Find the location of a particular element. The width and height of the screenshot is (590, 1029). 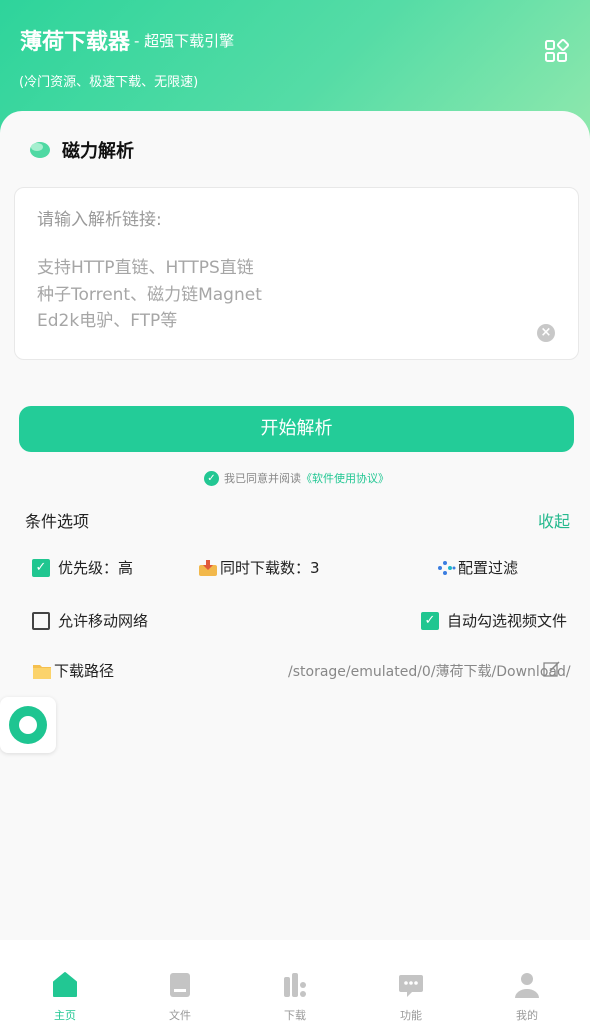

tab-files: 文件 is located at coordinates (180, 984).